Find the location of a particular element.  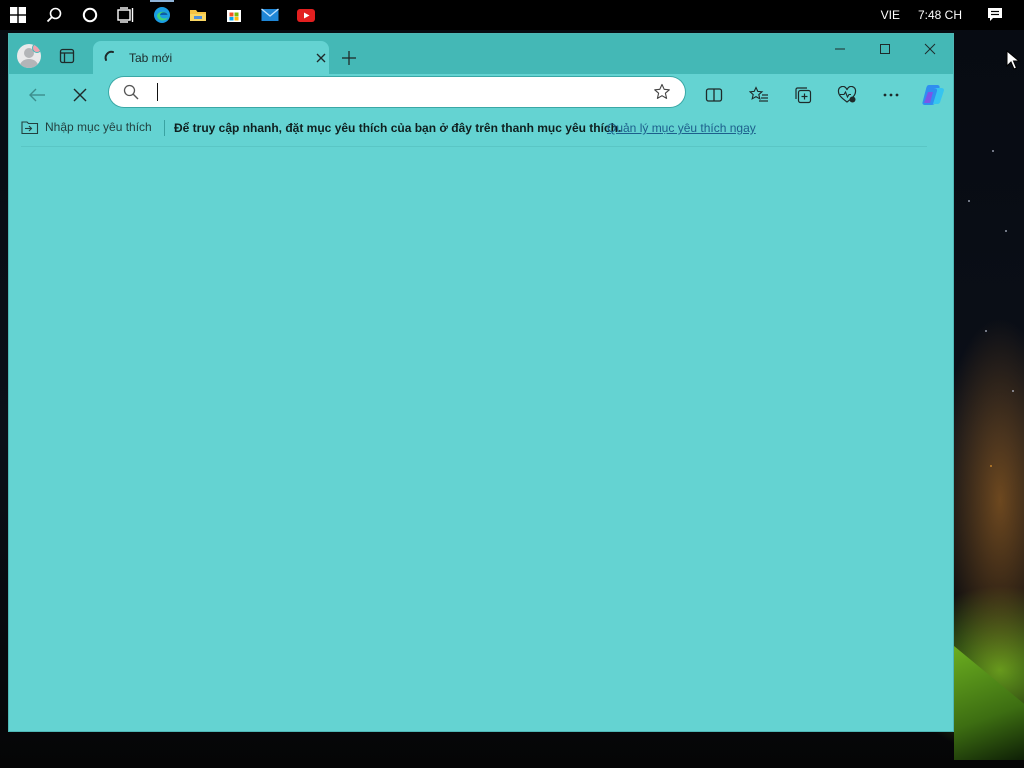

copilot-button is located at coordinates (933, 95).